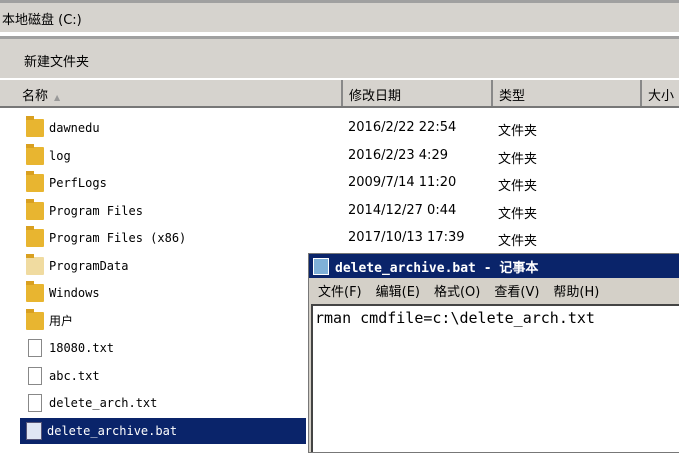  I want to click on file-name: dawnedu, so click(74, 128).